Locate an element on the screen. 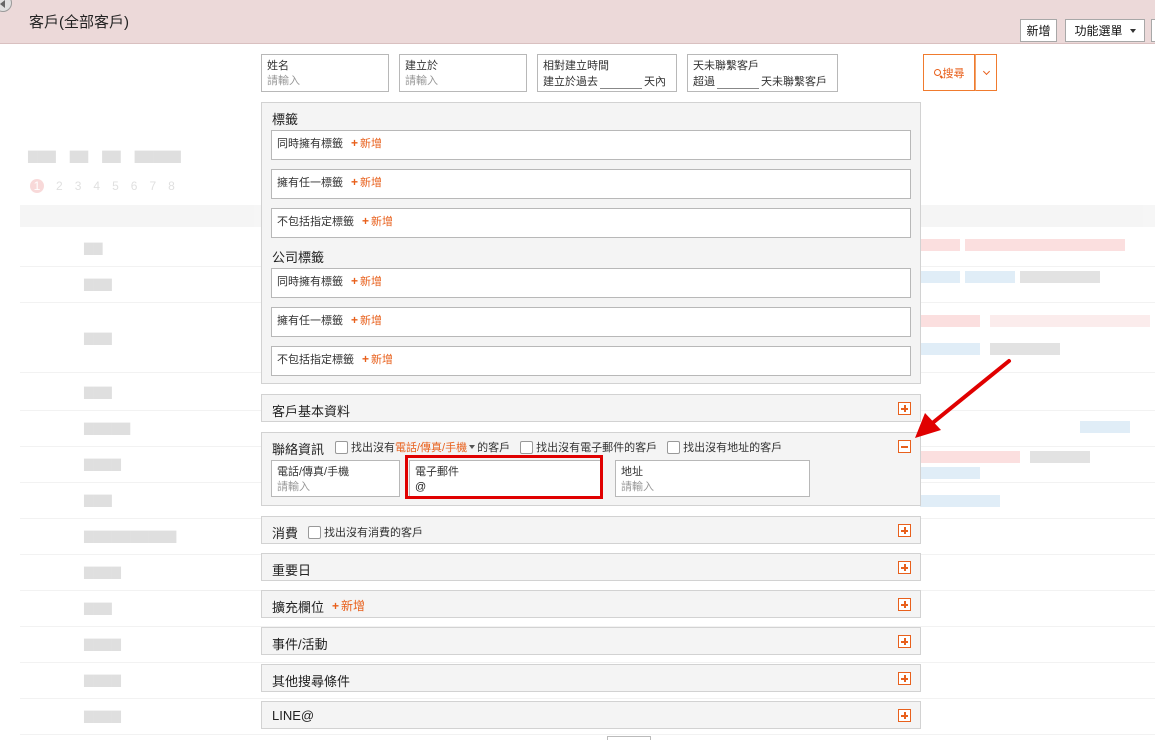 The width and height of the screenshot is (1155, 740). background-pager: 12345678 is located at coordinates (102, 186).